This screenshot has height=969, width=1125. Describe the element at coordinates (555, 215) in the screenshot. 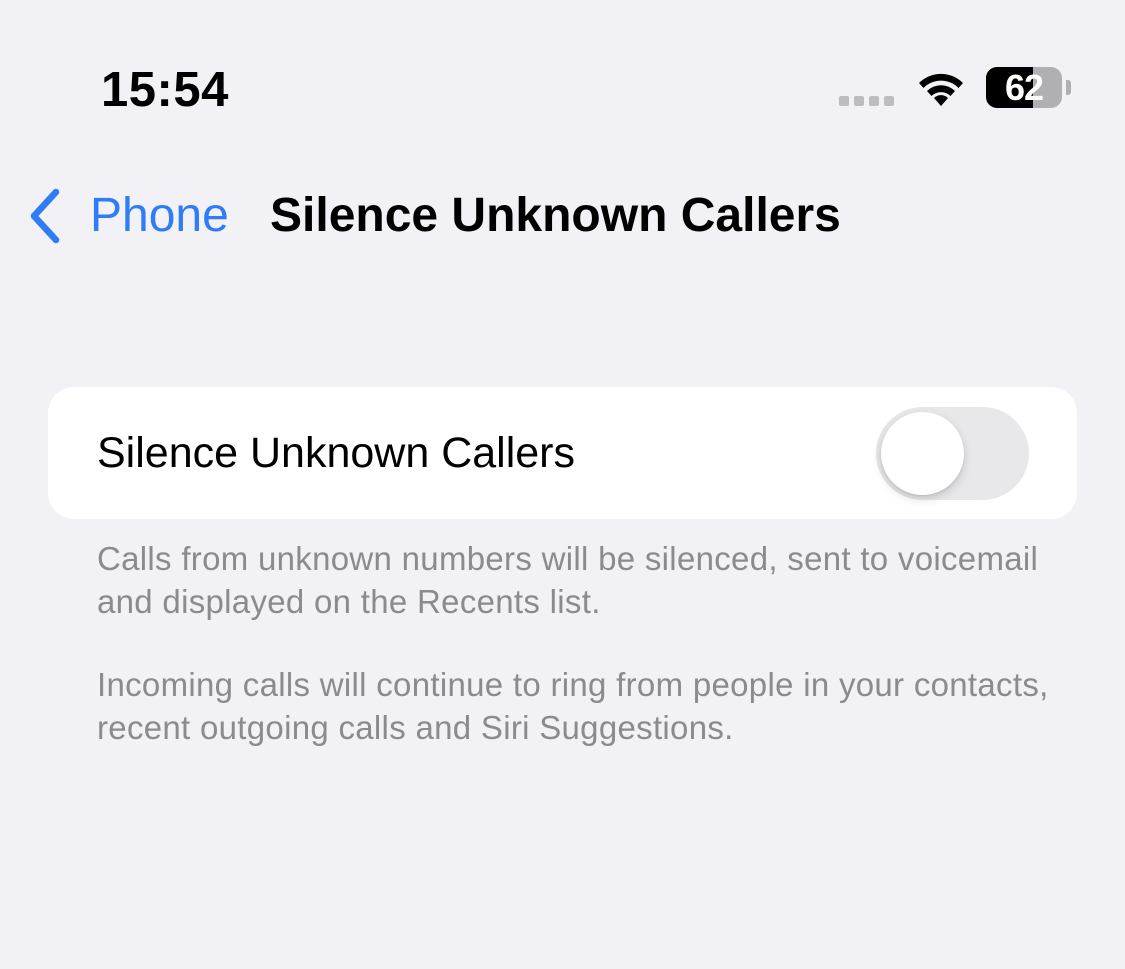

I see `page-title: Silence Unknown Callers` at that location.